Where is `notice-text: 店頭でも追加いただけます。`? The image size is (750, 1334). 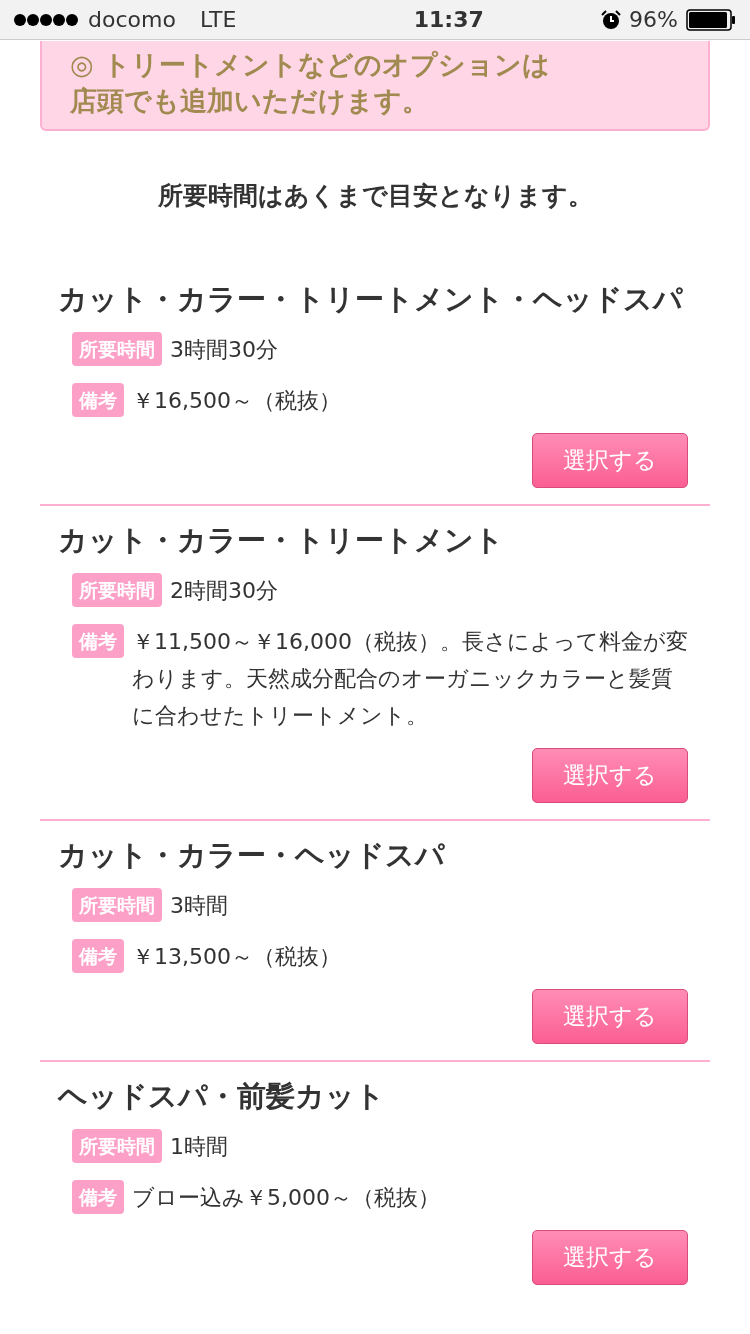 notice-text: 店頭でも追加いただけます。 is located at coordinates (250, 101).